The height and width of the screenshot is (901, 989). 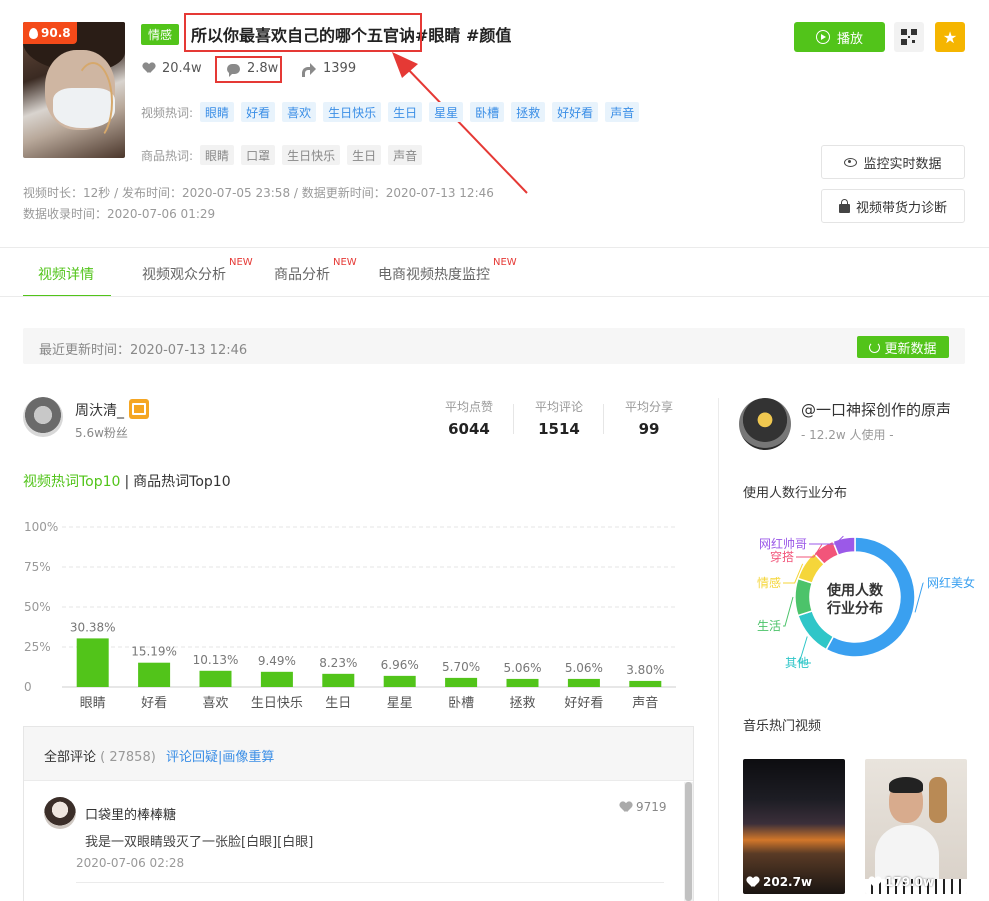 I want to click on bar-value-label: 5.70%, so click(x=461, y=667).